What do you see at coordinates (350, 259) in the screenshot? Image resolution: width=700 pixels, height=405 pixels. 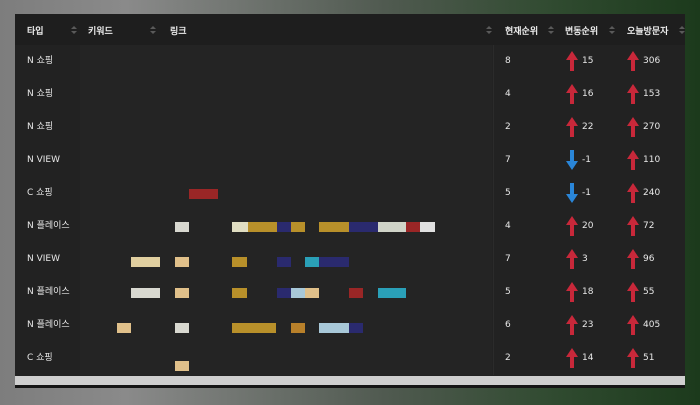 I see `table-row: N VIEW 7 3 96` at bounding box center [350, 259].